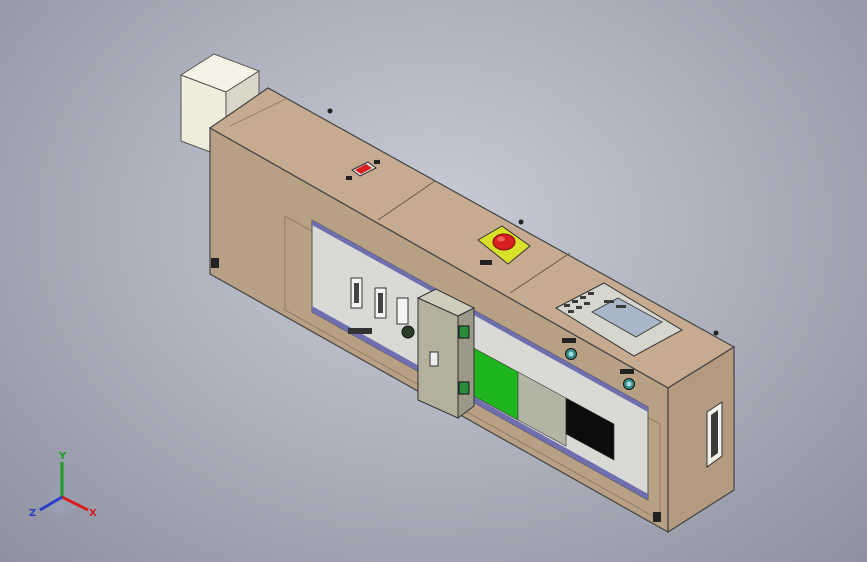 The width and height of the screenshot is (867, 562). What do you see at coordinates (446, 353) in the screenshot?
I see `carriage` at bounding box center [446, 353].